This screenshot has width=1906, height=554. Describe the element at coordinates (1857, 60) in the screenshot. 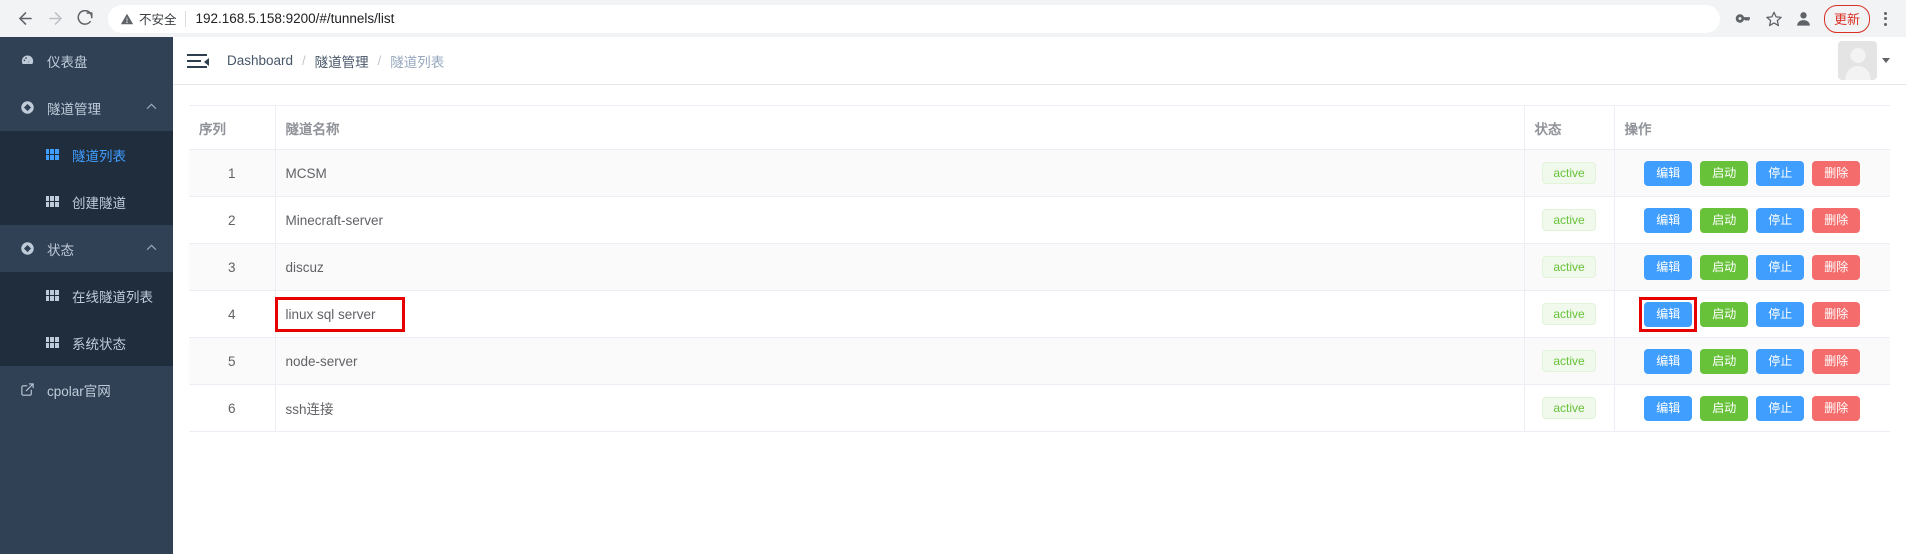

I see `user-avatar-icon` at that location.